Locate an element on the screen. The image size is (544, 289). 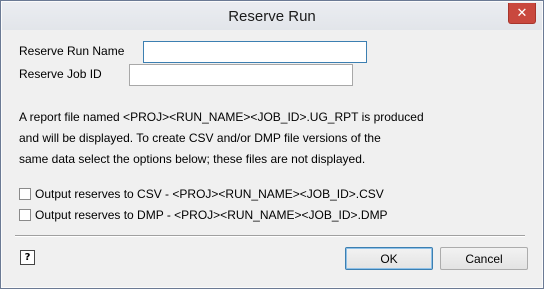
ok-button: OK is located at coordinates (389, 258).